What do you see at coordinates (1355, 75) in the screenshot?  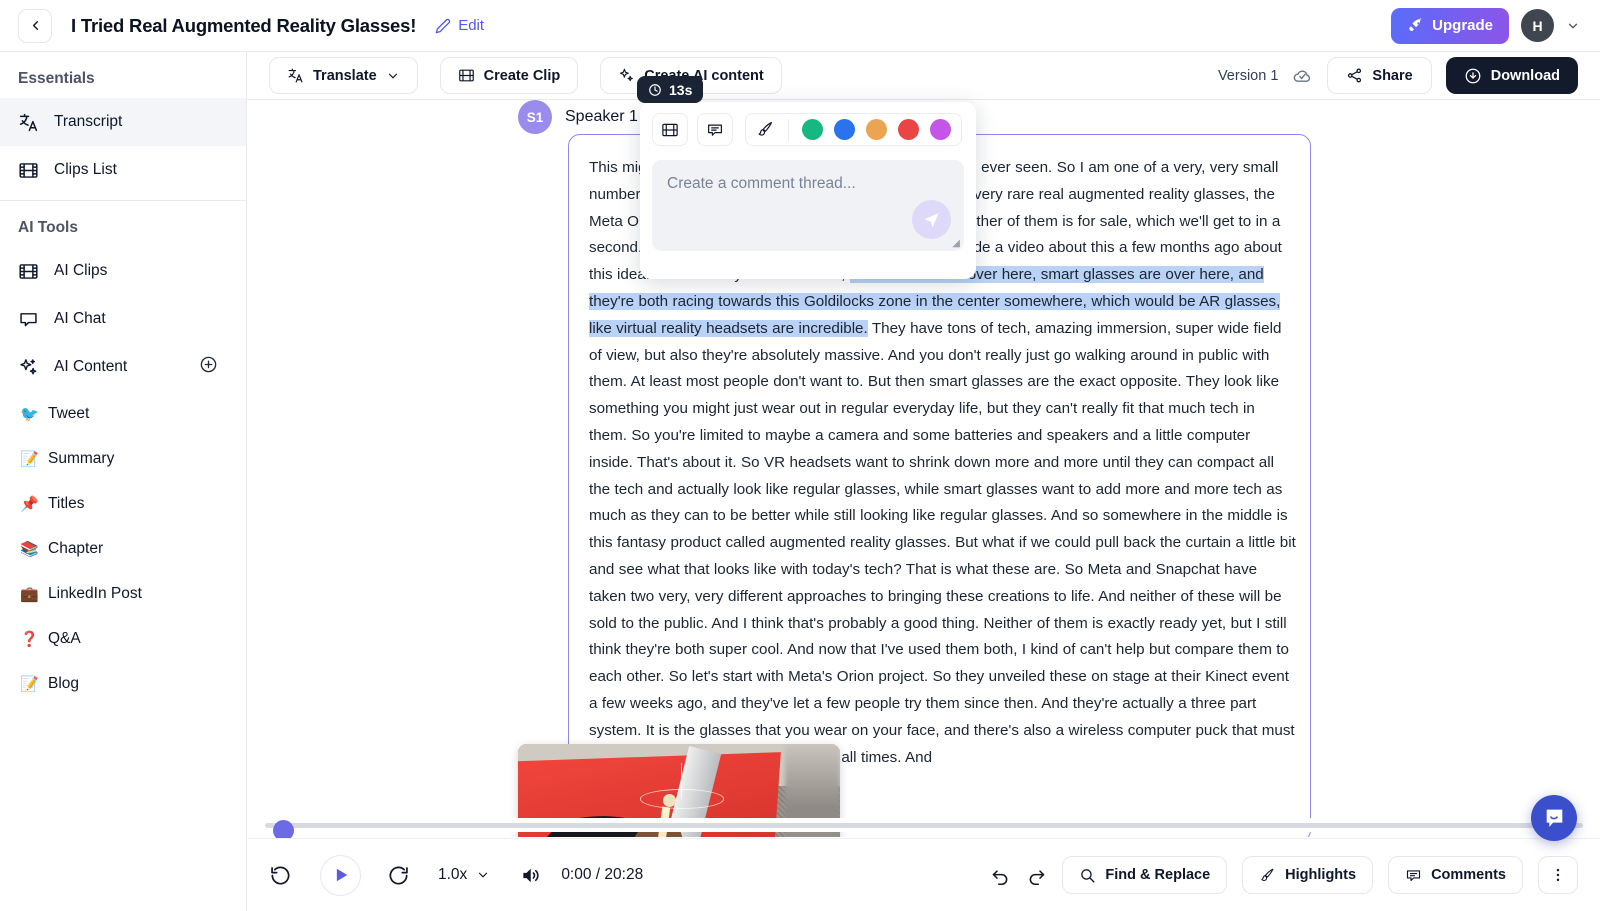 I see `share-icon` at bounding box center [1355, 75].